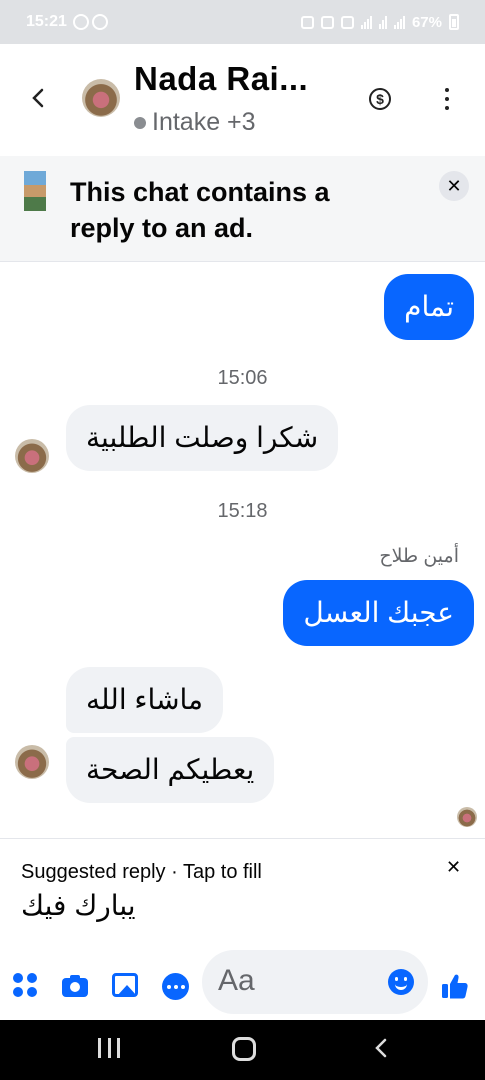 The height and width of the screenshot is (1080, 485). What do you see at coordinates (242, 22) in the screenshot?
I see `status-bar: 15:21 67%` at bounding box center [242, 22].